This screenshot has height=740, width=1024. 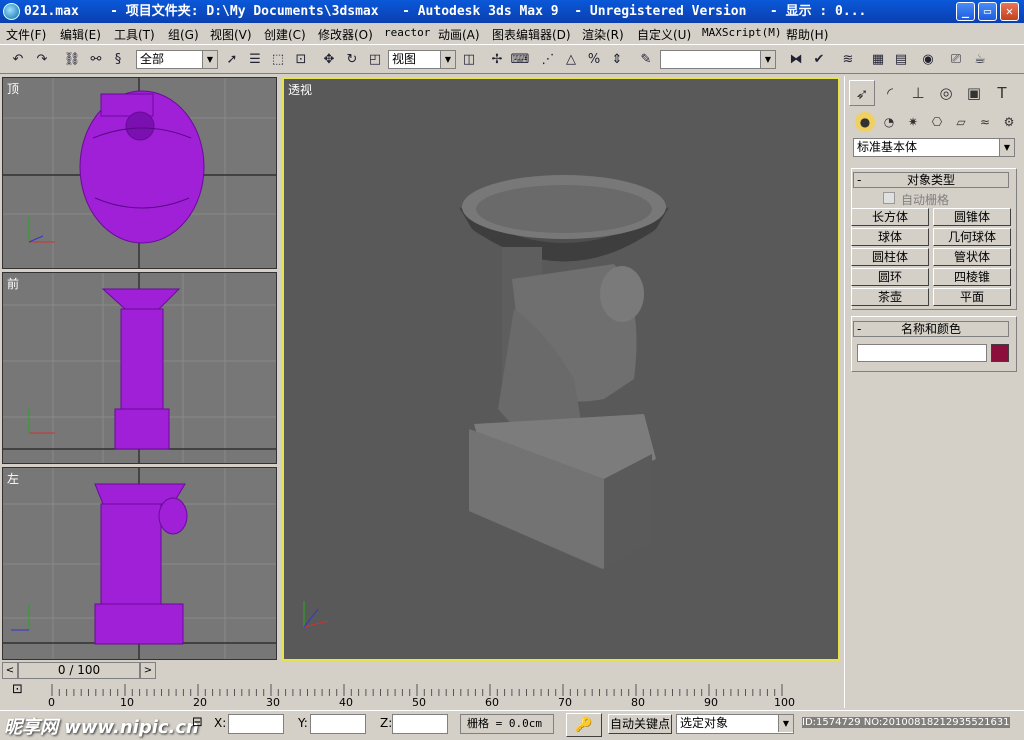 I want to click on schematic-view-icon: ▤, so click(x=901, y=60).